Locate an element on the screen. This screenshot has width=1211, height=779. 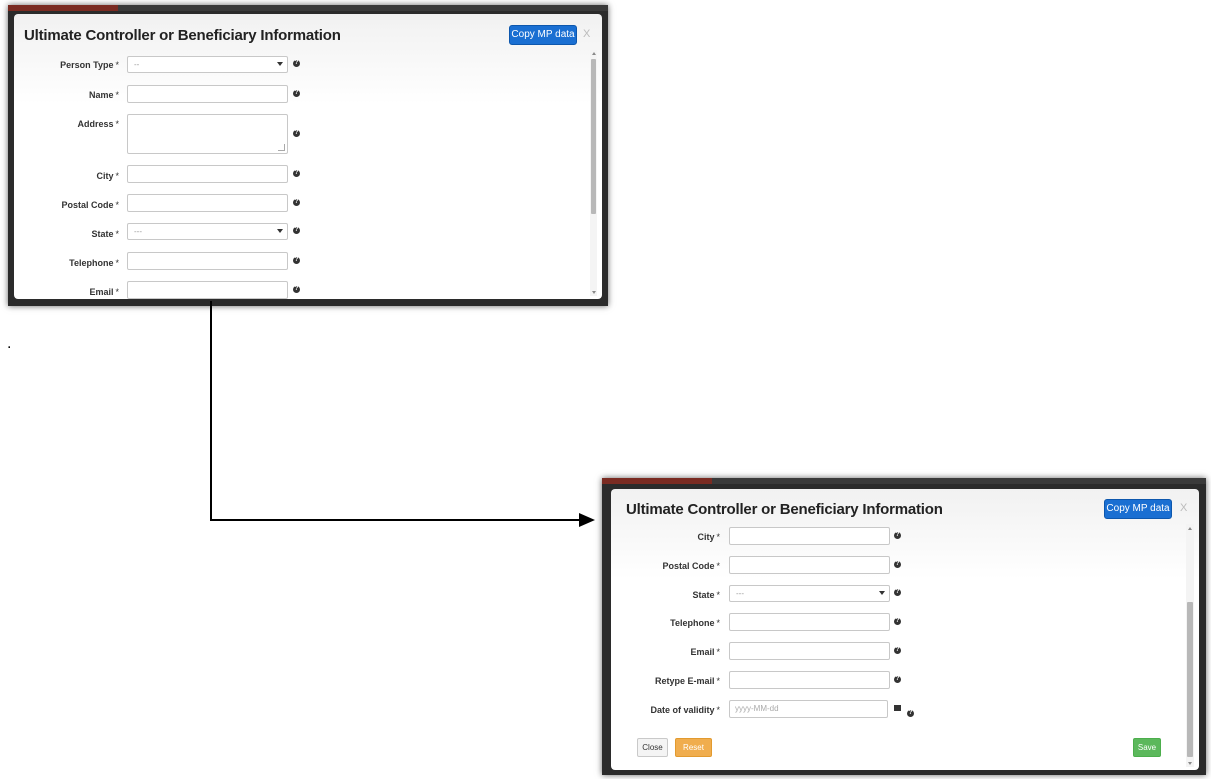
close-button: Close is located at coordinates (652, 747).